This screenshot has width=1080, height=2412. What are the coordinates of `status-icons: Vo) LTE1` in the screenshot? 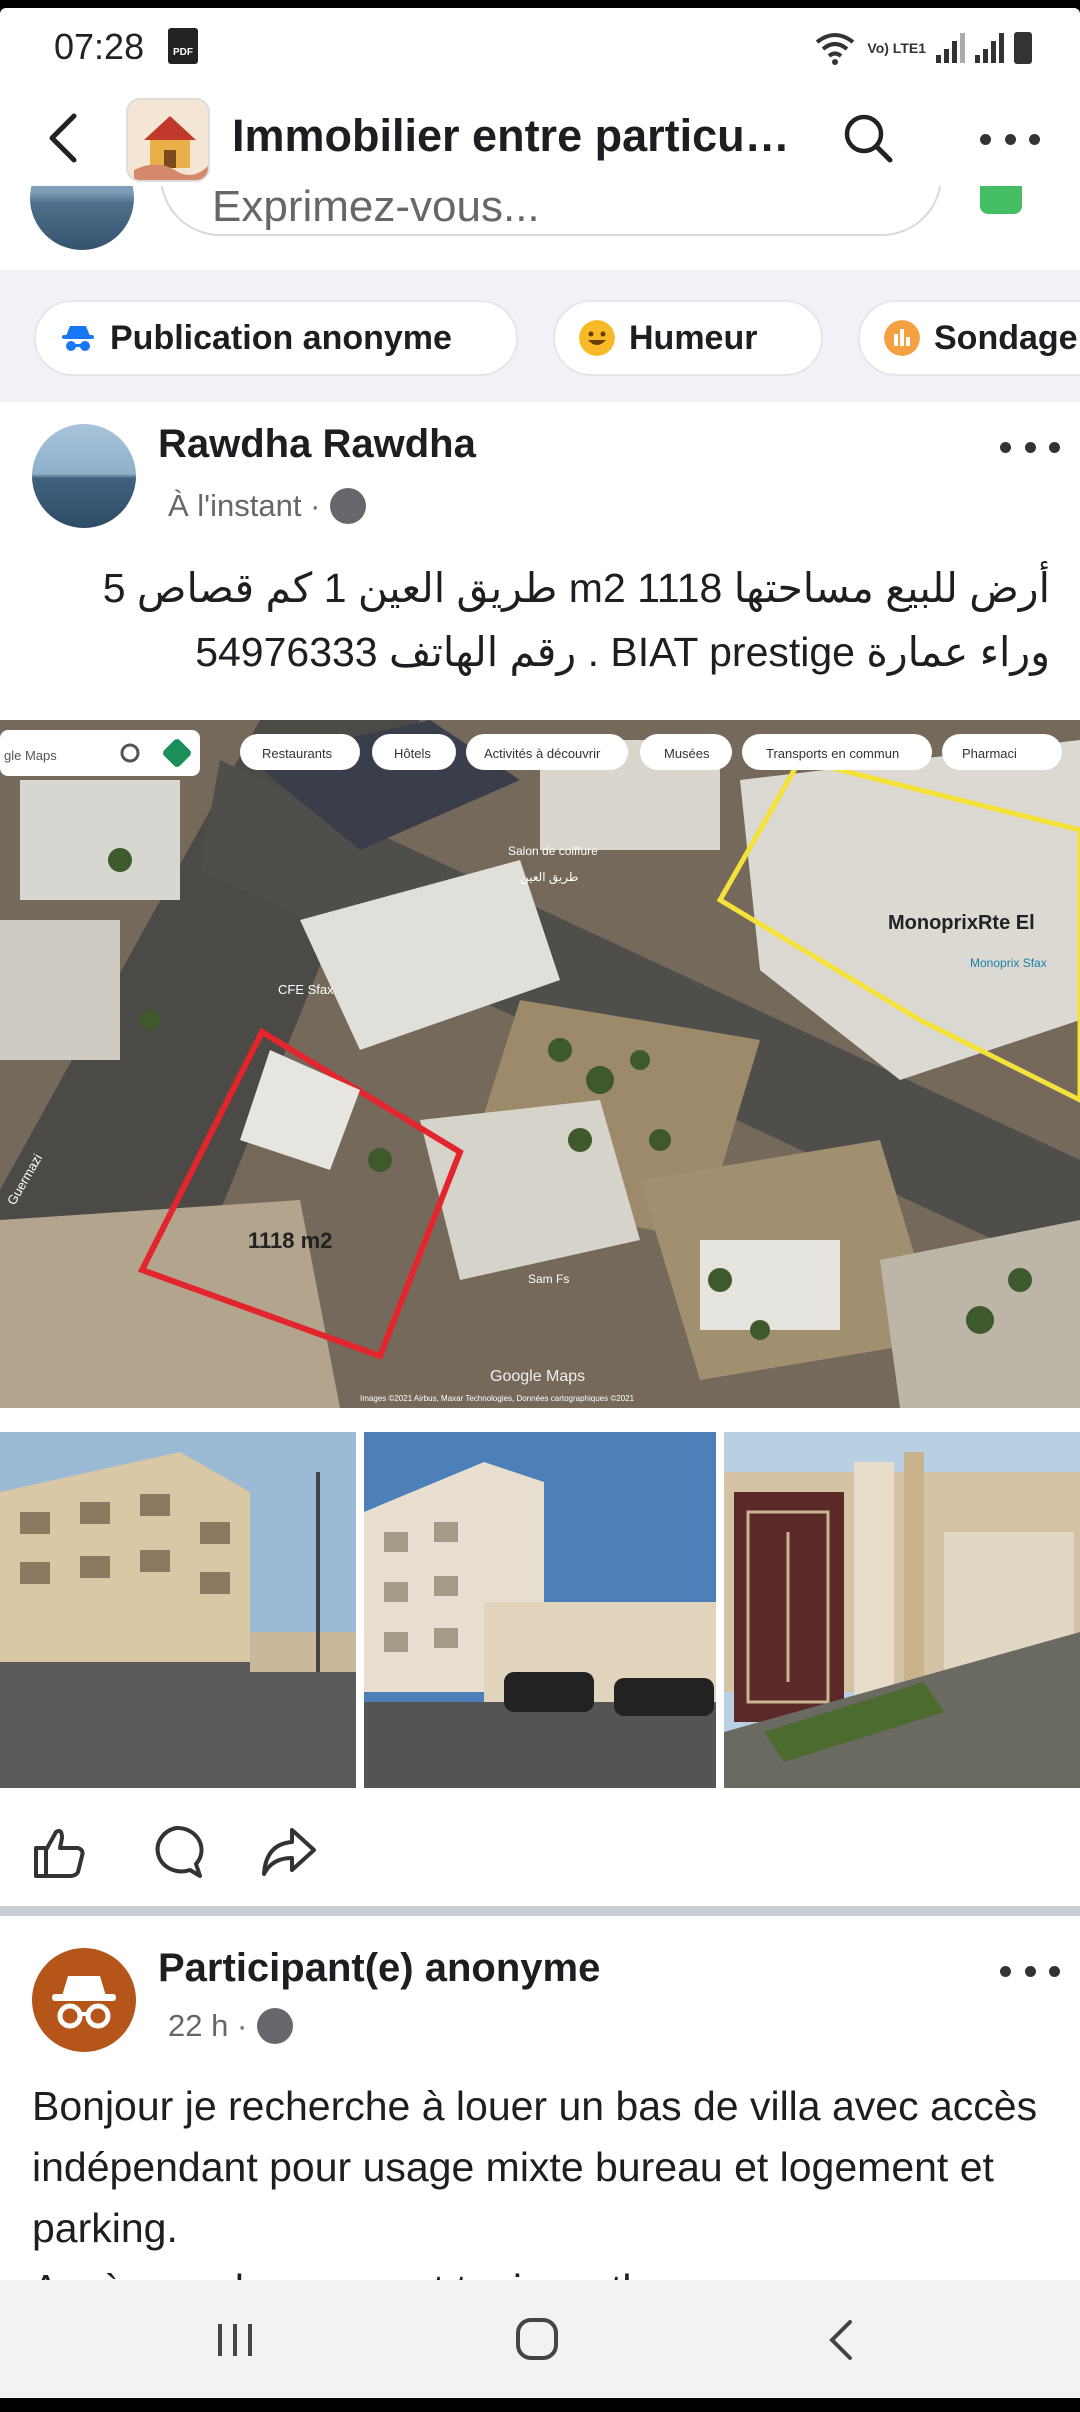 It's located at (922, 48).